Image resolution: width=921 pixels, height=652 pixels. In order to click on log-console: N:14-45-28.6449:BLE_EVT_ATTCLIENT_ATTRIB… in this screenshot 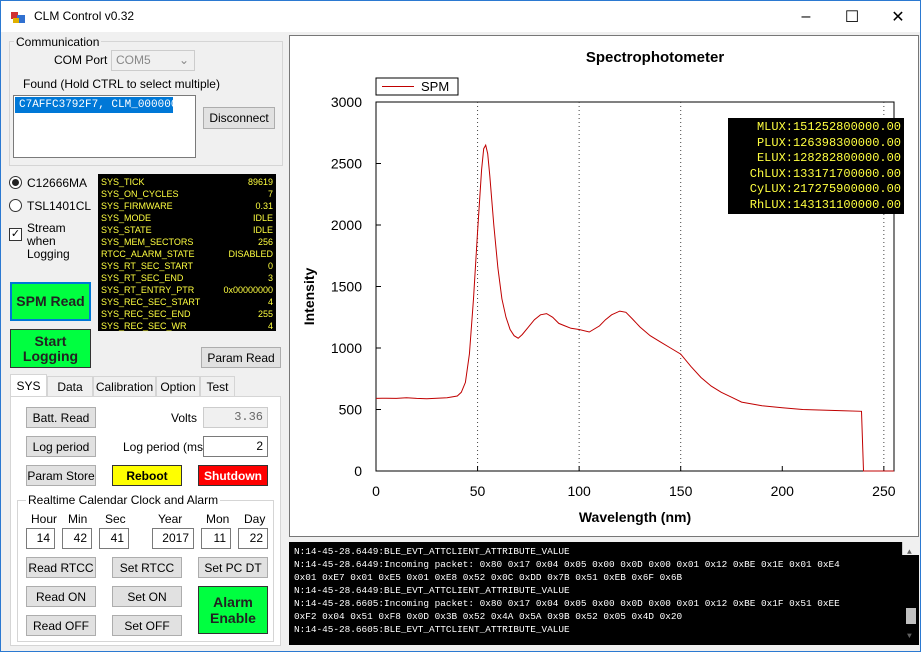, I will do `click(604, 593)`.